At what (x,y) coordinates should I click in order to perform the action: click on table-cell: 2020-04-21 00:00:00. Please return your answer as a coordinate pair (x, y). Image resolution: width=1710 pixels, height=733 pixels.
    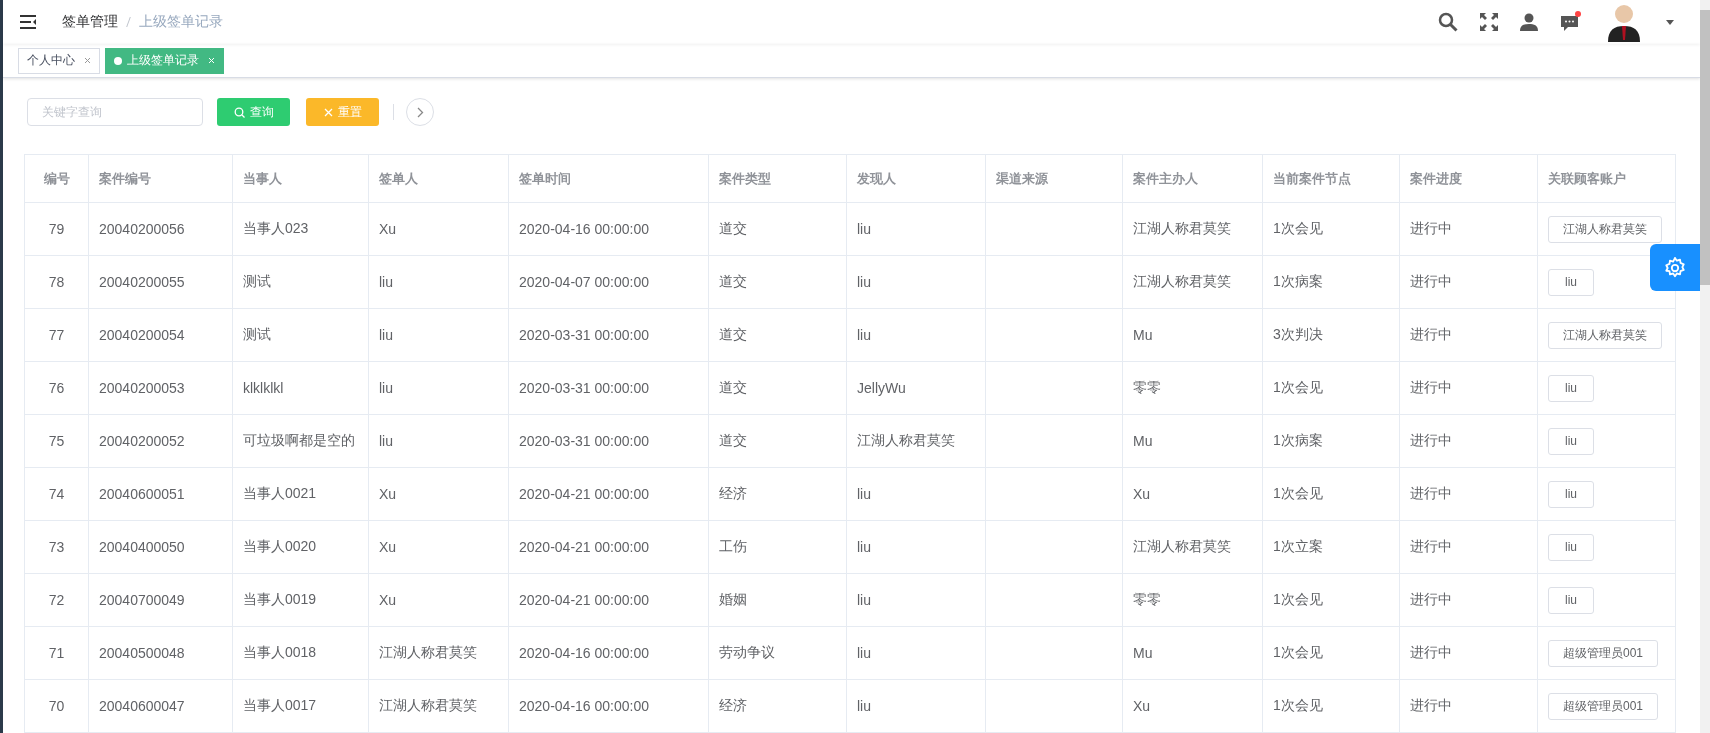
    Looking at the image, I should click on (584, 547).